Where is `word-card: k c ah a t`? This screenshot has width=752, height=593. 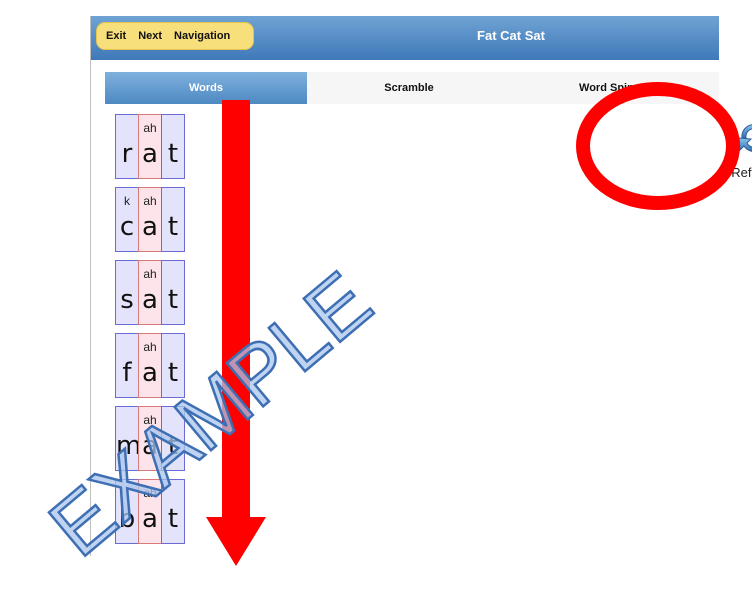
word-card: k c ah a t is located at coordinates (150, 219).